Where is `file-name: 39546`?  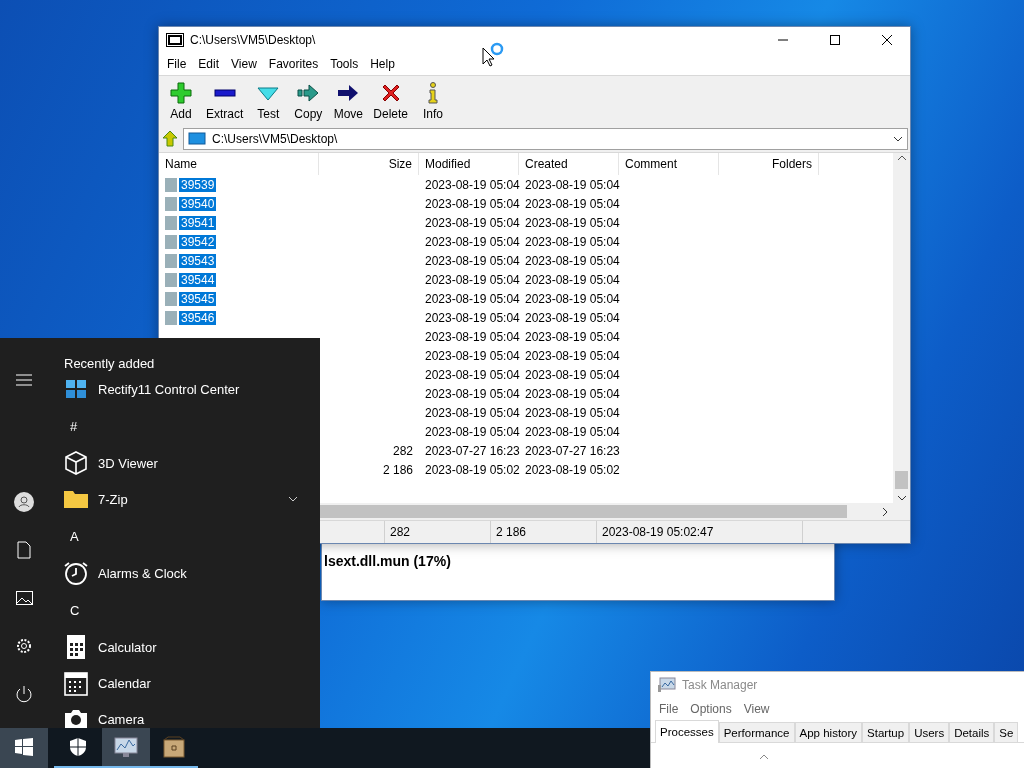
file-name: 39546 is located at coordinates (198, 317).